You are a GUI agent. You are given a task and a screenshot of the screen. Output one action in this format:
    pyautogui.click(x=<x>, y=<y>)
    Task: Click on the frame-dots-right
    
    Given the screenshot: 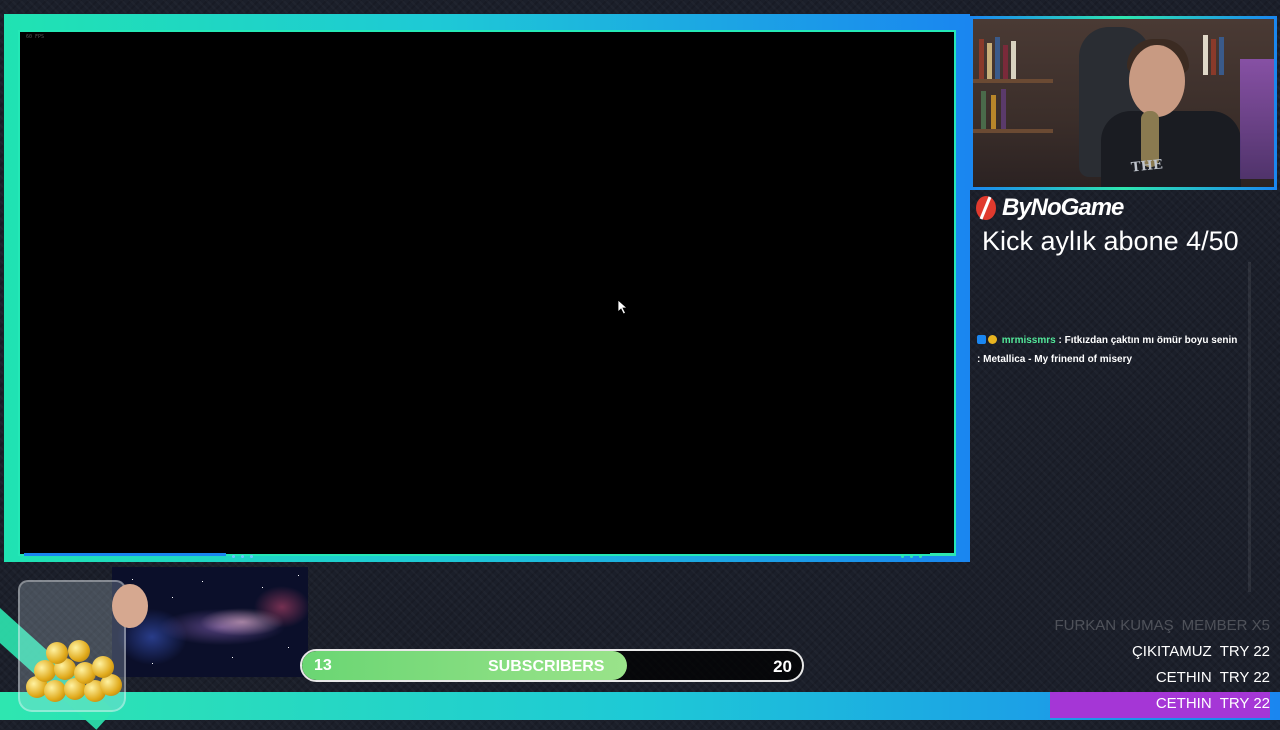 What is the action you would take?
    pyautogui.click(x=911, y=556)
    